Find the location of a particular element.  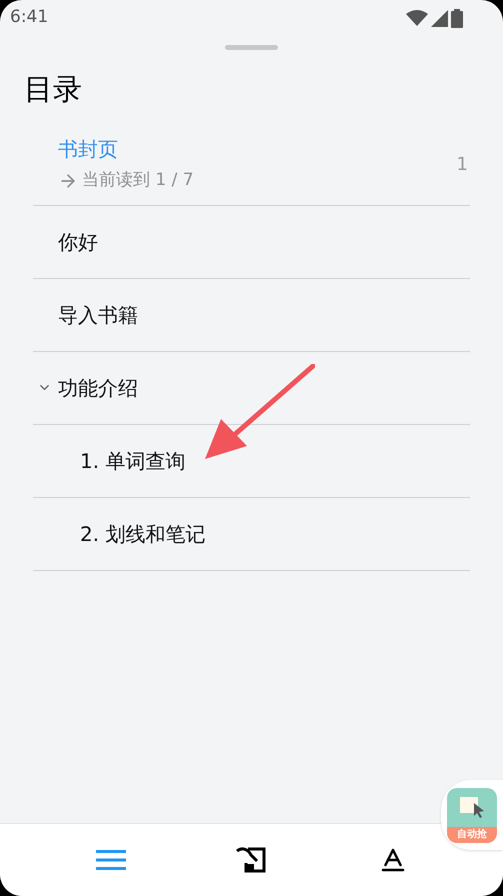

menu-icon is located at coordinates (111, 860).